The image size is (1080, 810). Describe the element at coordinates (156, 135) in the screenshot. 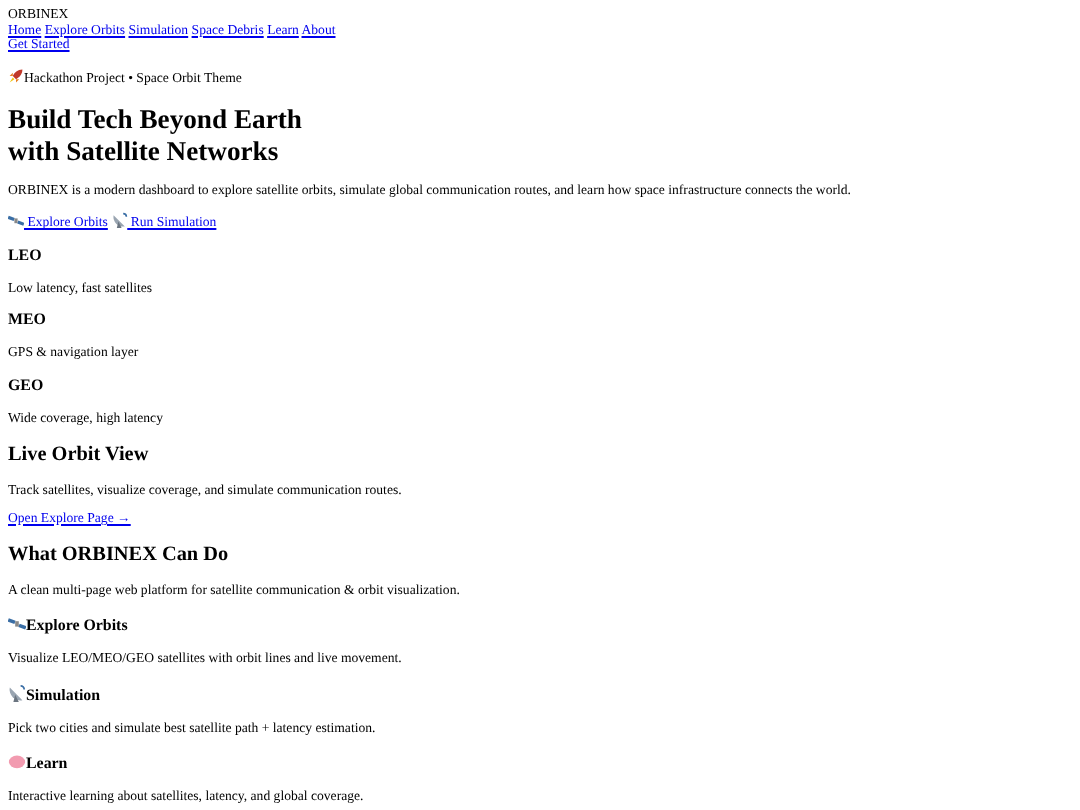

I see `hero-title: Build Tech Beyond Earth with Satellite Networks` at that location.